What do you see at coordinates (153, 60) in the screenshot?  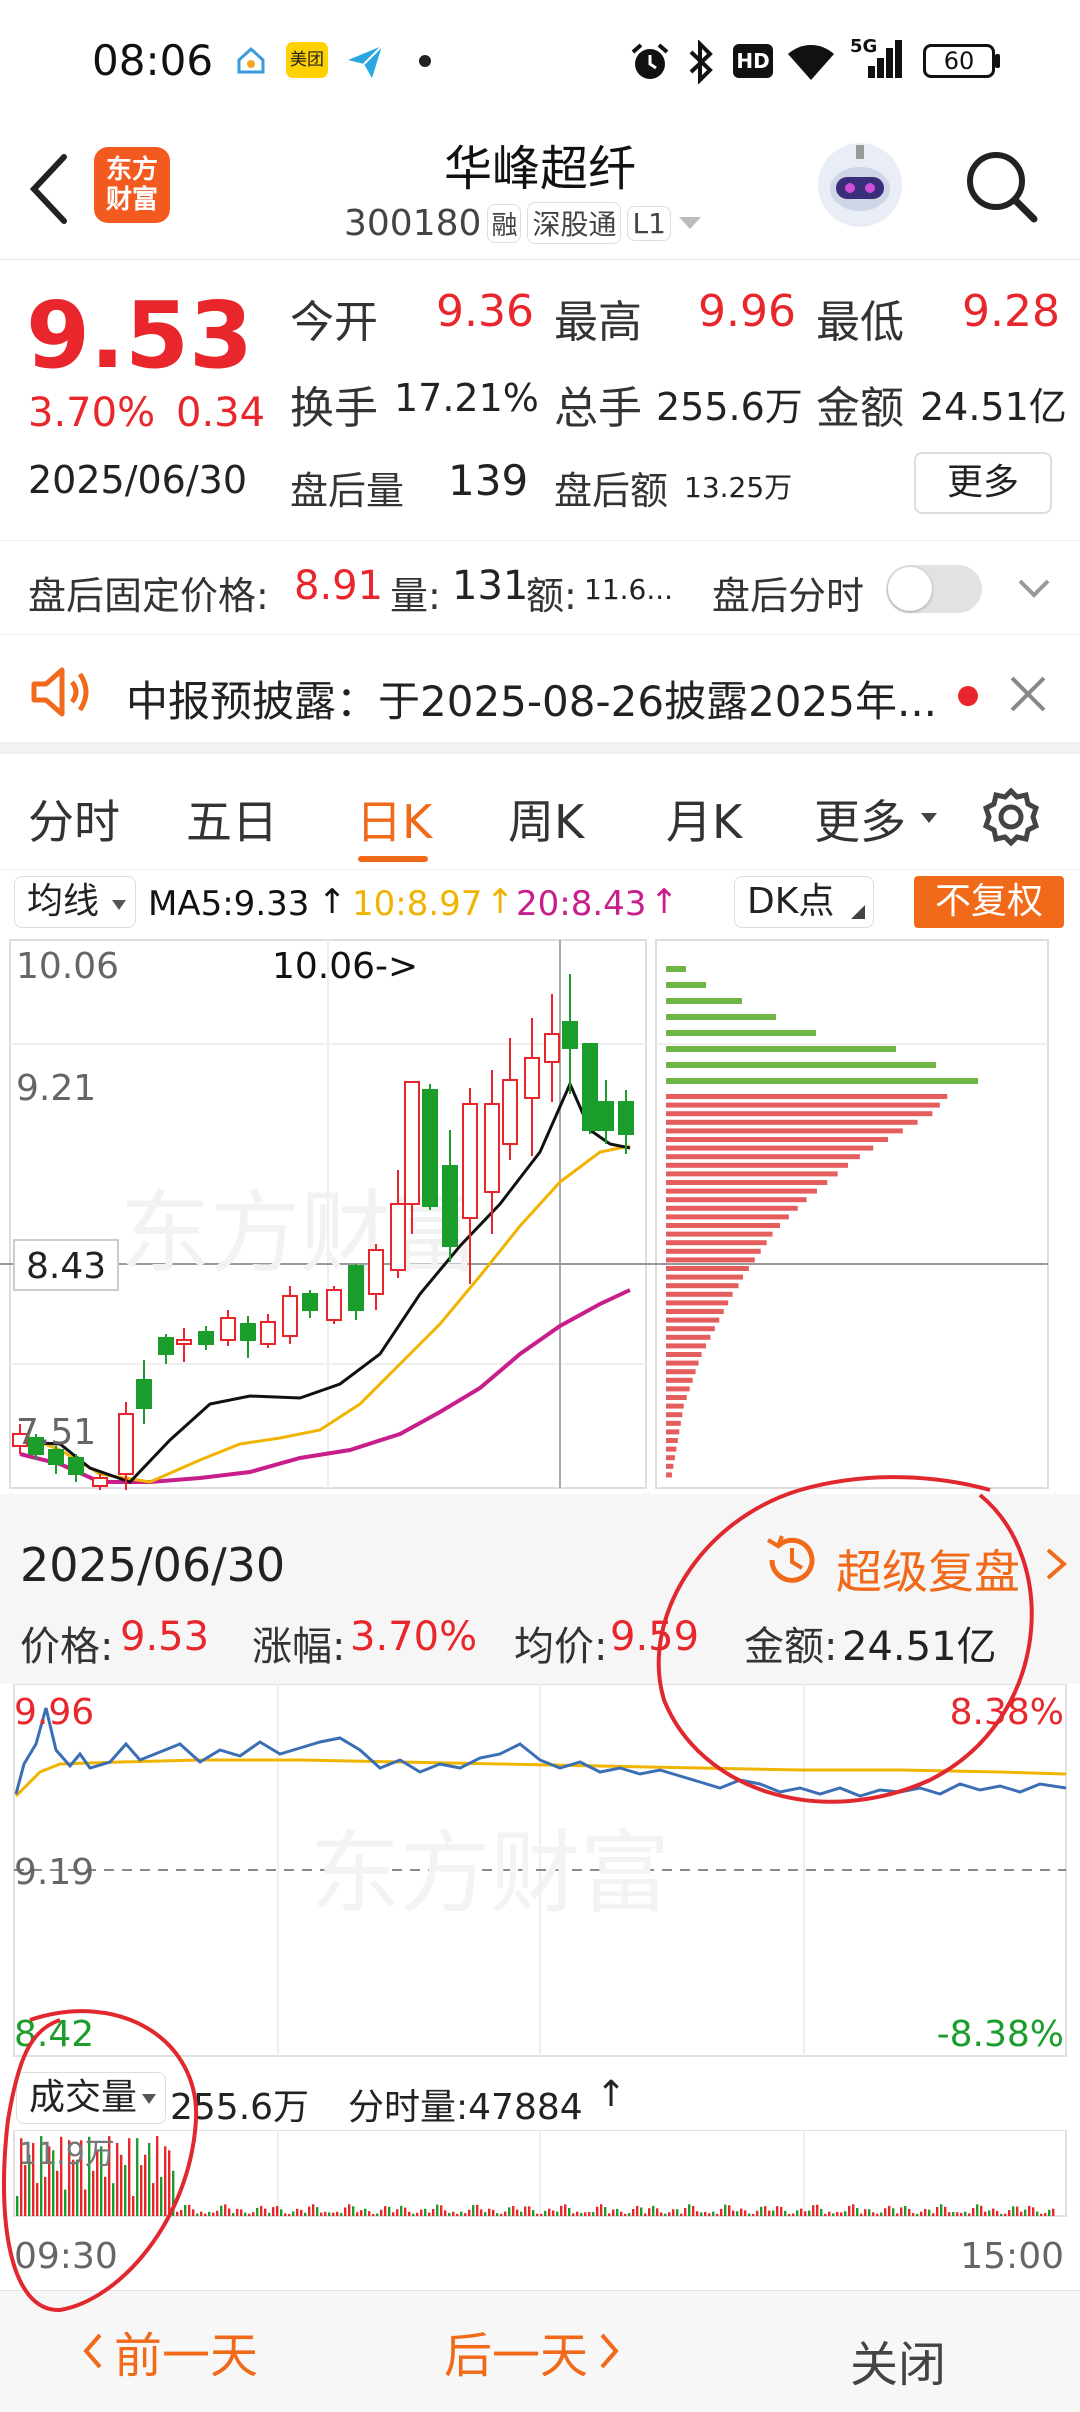 I see `status-time: 08:06` at bounding box center [153, 60].